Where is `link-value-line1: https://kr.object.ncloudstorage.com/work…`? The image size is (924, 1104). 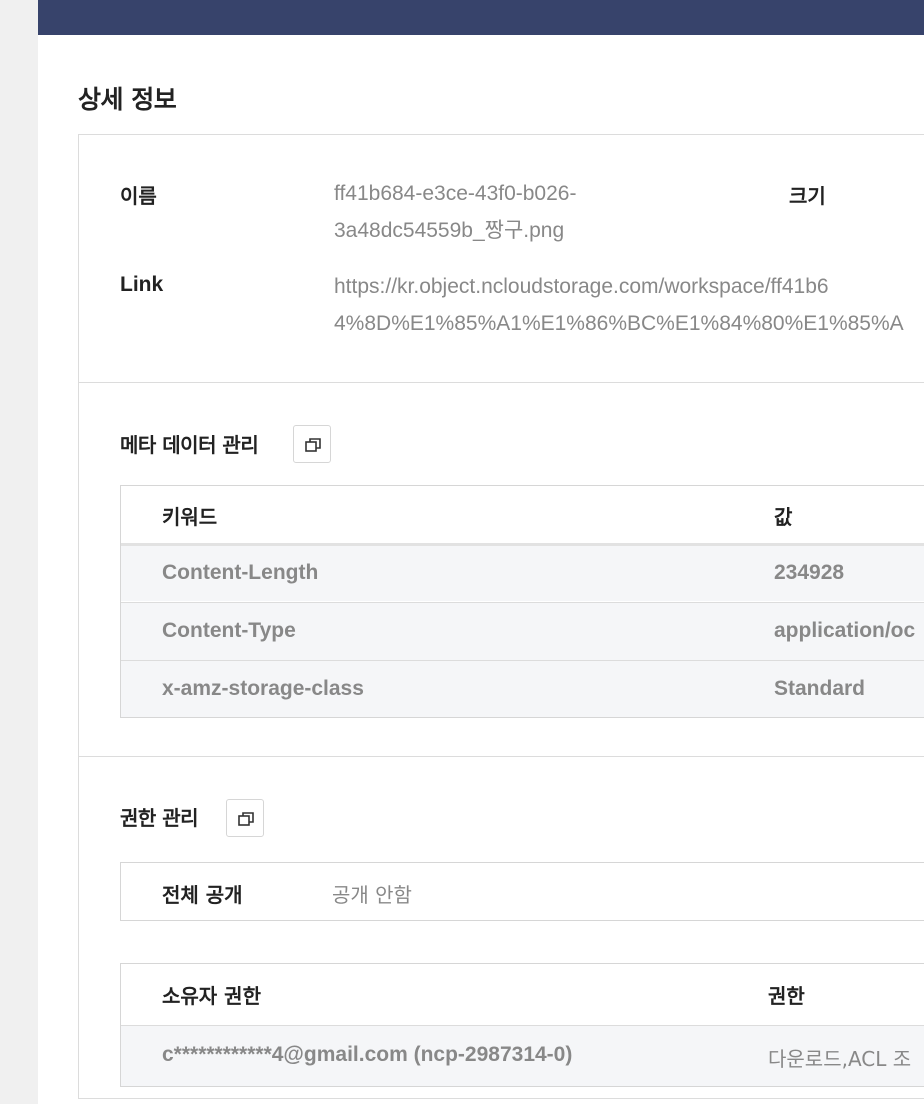
link-value-line1: https://kr.object.ncloudstorage.com/work… is located at coordinates (581, 286).